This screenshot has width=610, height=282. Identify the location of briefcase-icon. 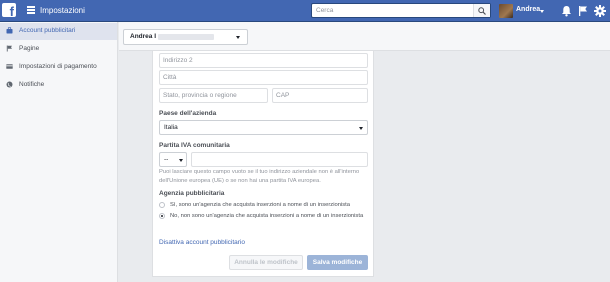
(9, 30).